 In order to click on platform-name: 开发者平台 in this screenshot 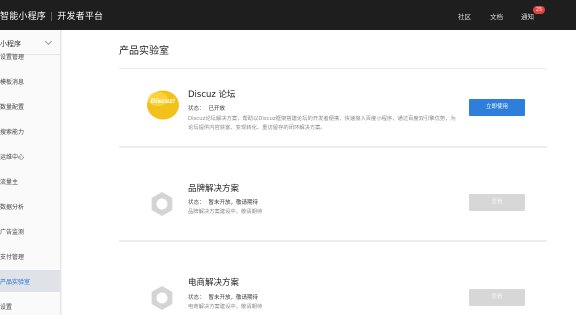, I will do `click(80, 17)`.